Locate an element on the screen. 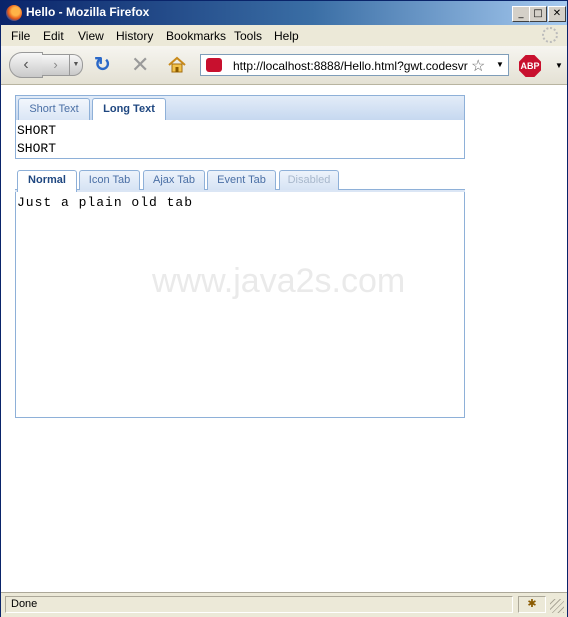 The image size is (568, 617). tab-icon: Icon Tab is located at coordinates (109, 180).